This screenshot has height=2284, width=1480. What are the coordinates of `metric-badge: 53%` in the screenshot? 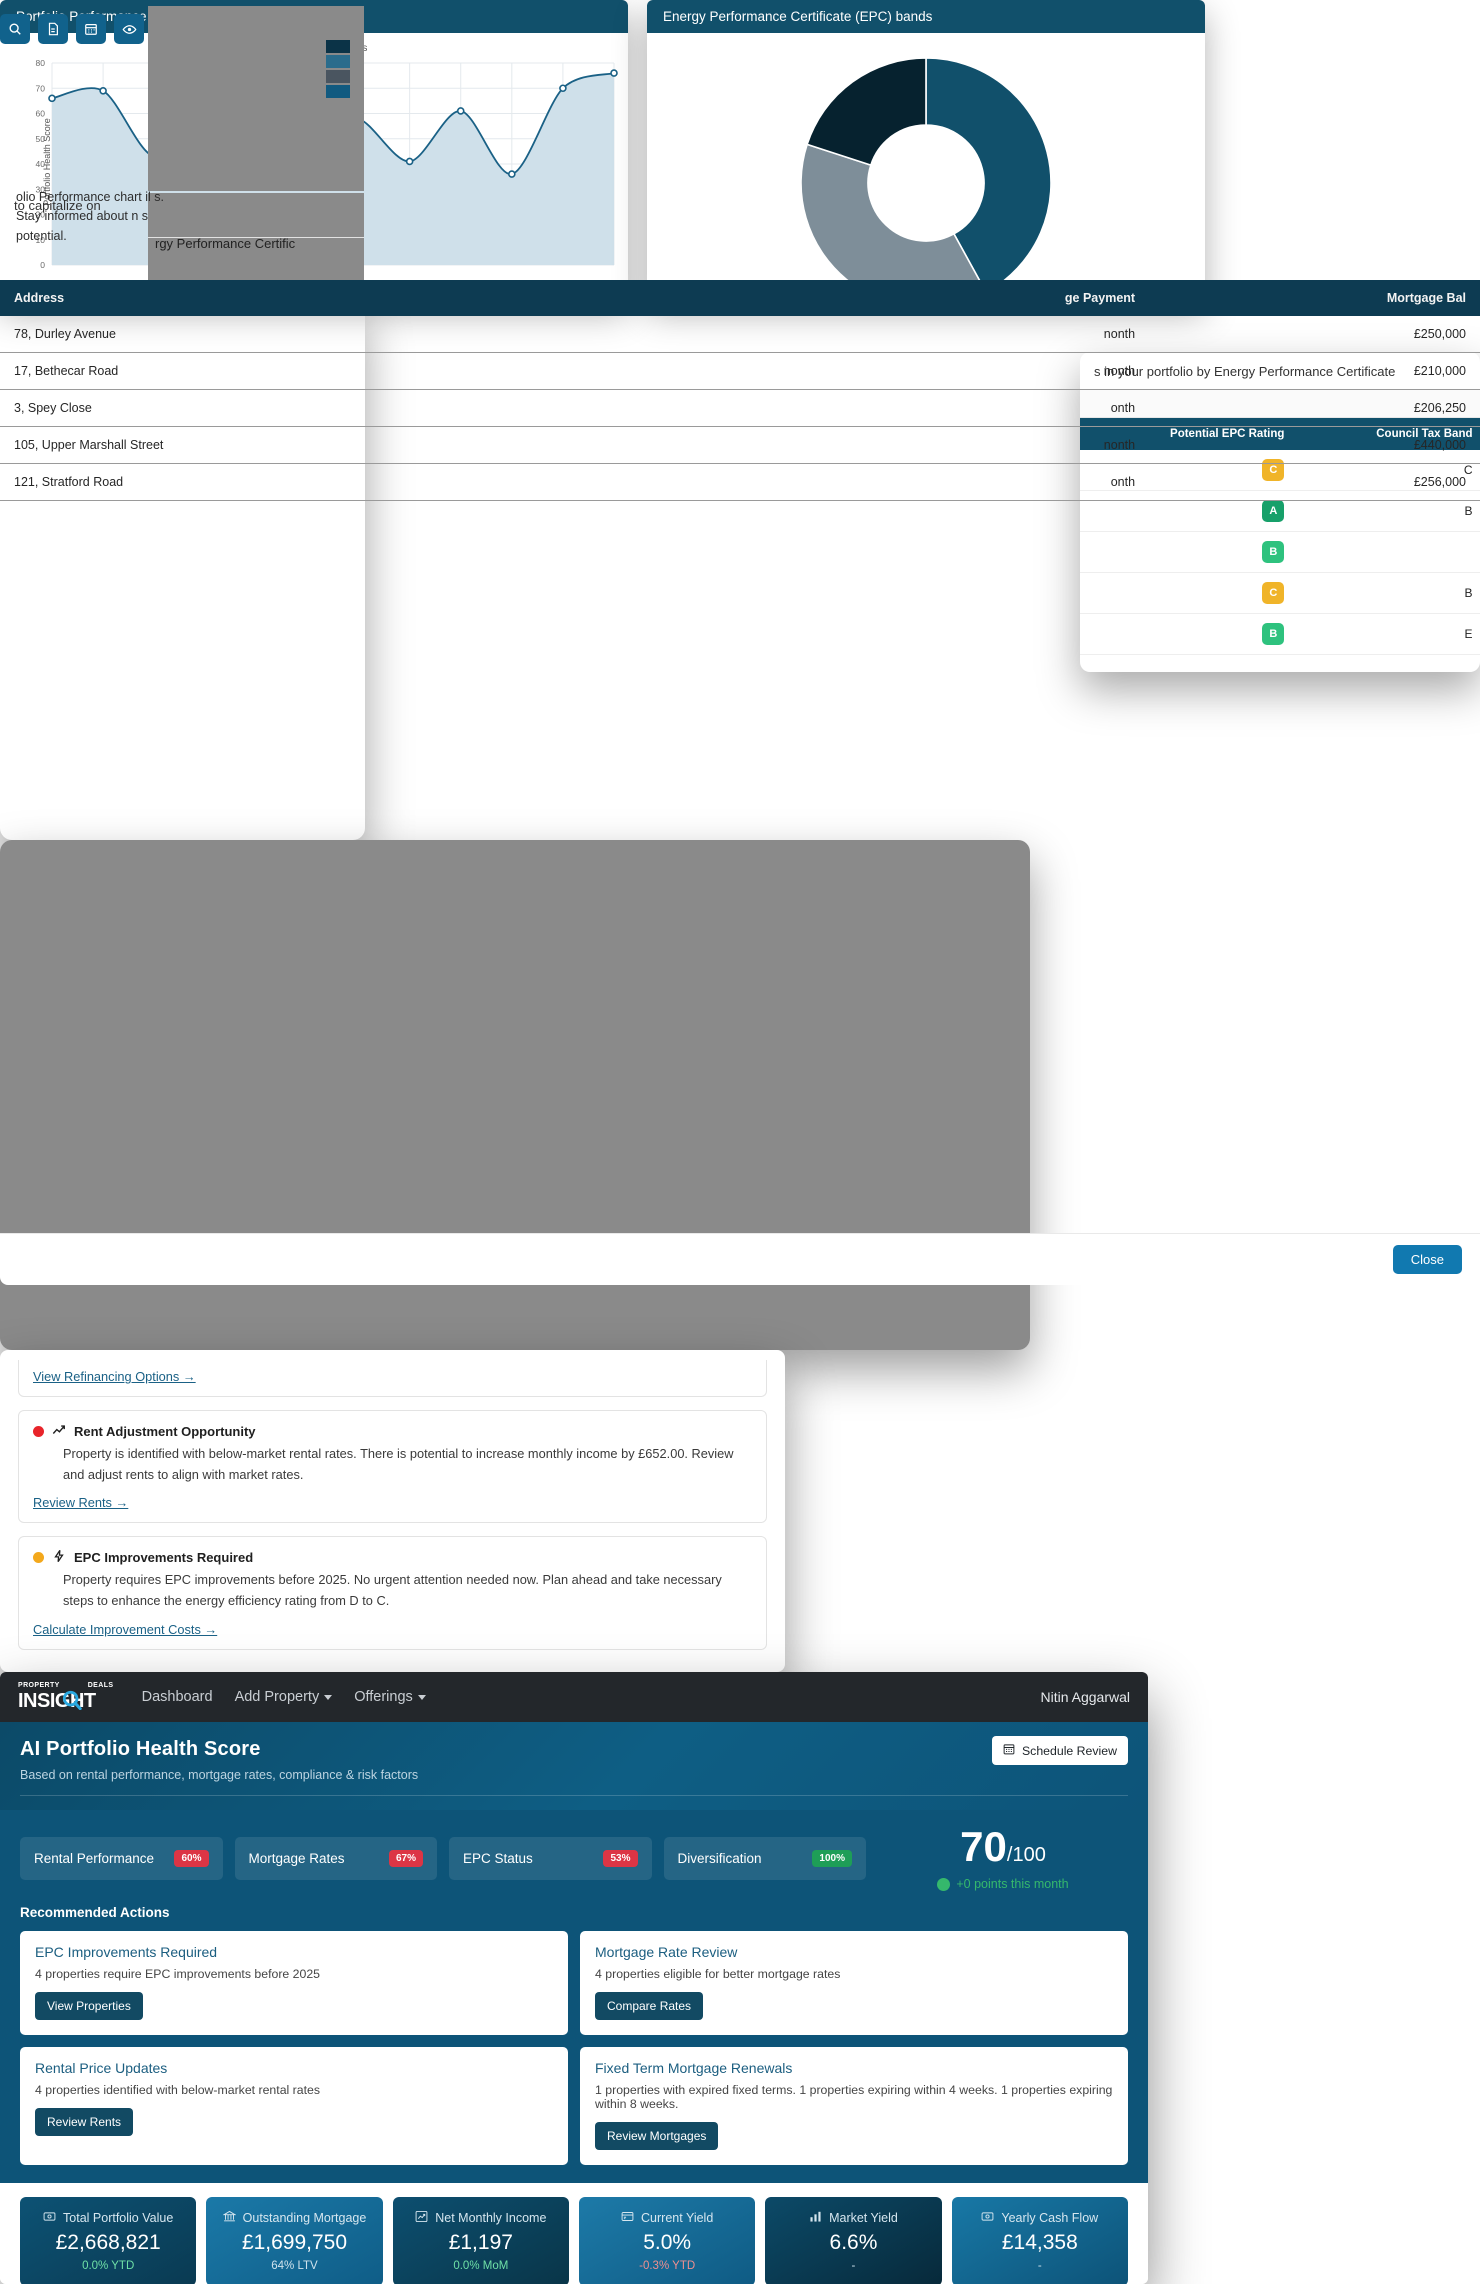 It's located at (620, 1858).